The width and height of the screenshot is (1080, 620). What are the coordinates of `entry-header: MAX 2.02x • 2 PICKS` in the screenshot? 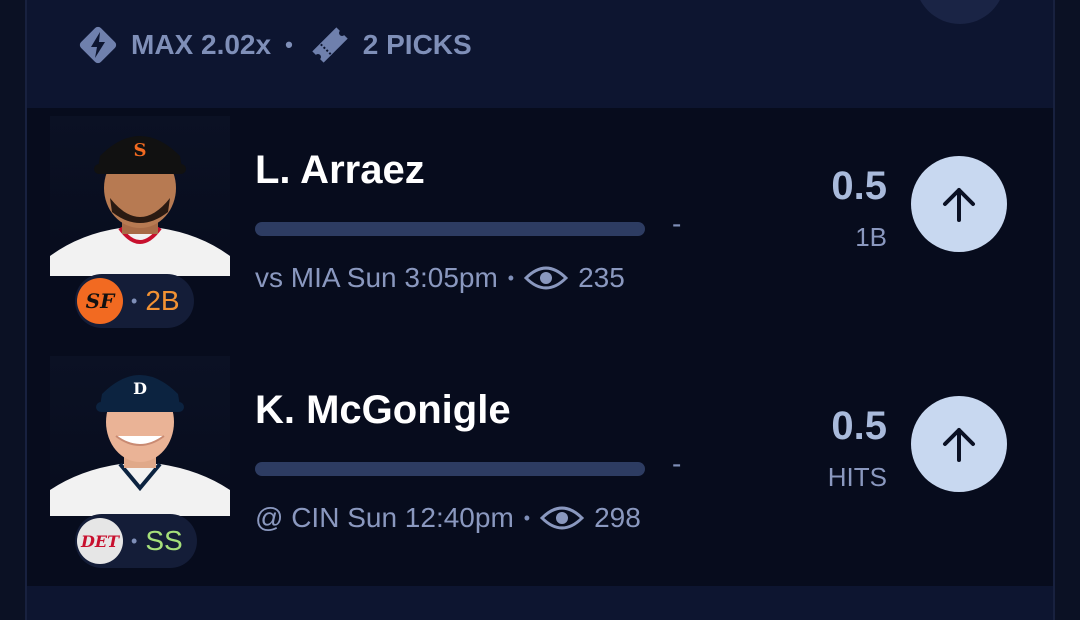 It's located at (273, 45).